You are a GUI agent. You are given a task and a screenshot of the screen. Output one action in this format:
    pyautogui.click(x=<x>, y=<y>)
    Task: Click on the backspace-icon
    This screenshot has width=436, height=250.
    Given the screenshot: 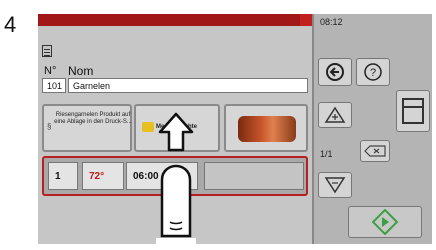 What is the action you would take?
    pyautogui.click(x=375, y=151)
    